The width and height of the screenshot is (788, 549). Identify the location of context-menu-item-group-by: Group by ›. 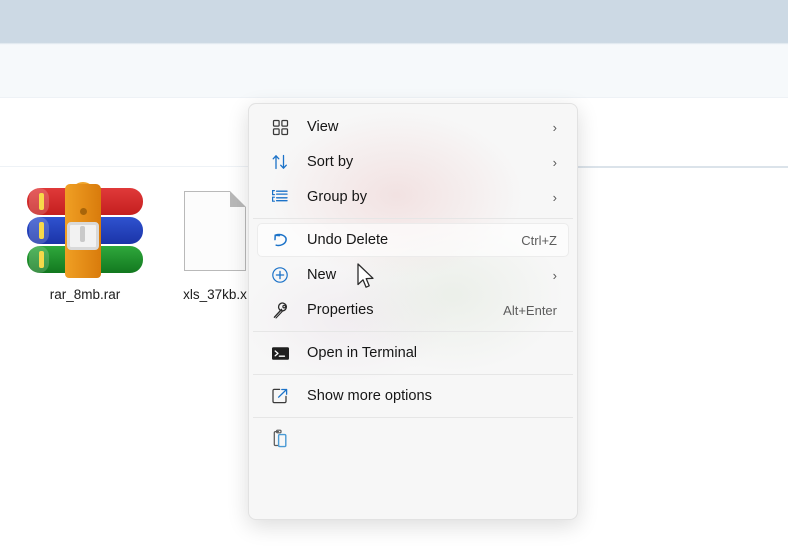
(413, 197).